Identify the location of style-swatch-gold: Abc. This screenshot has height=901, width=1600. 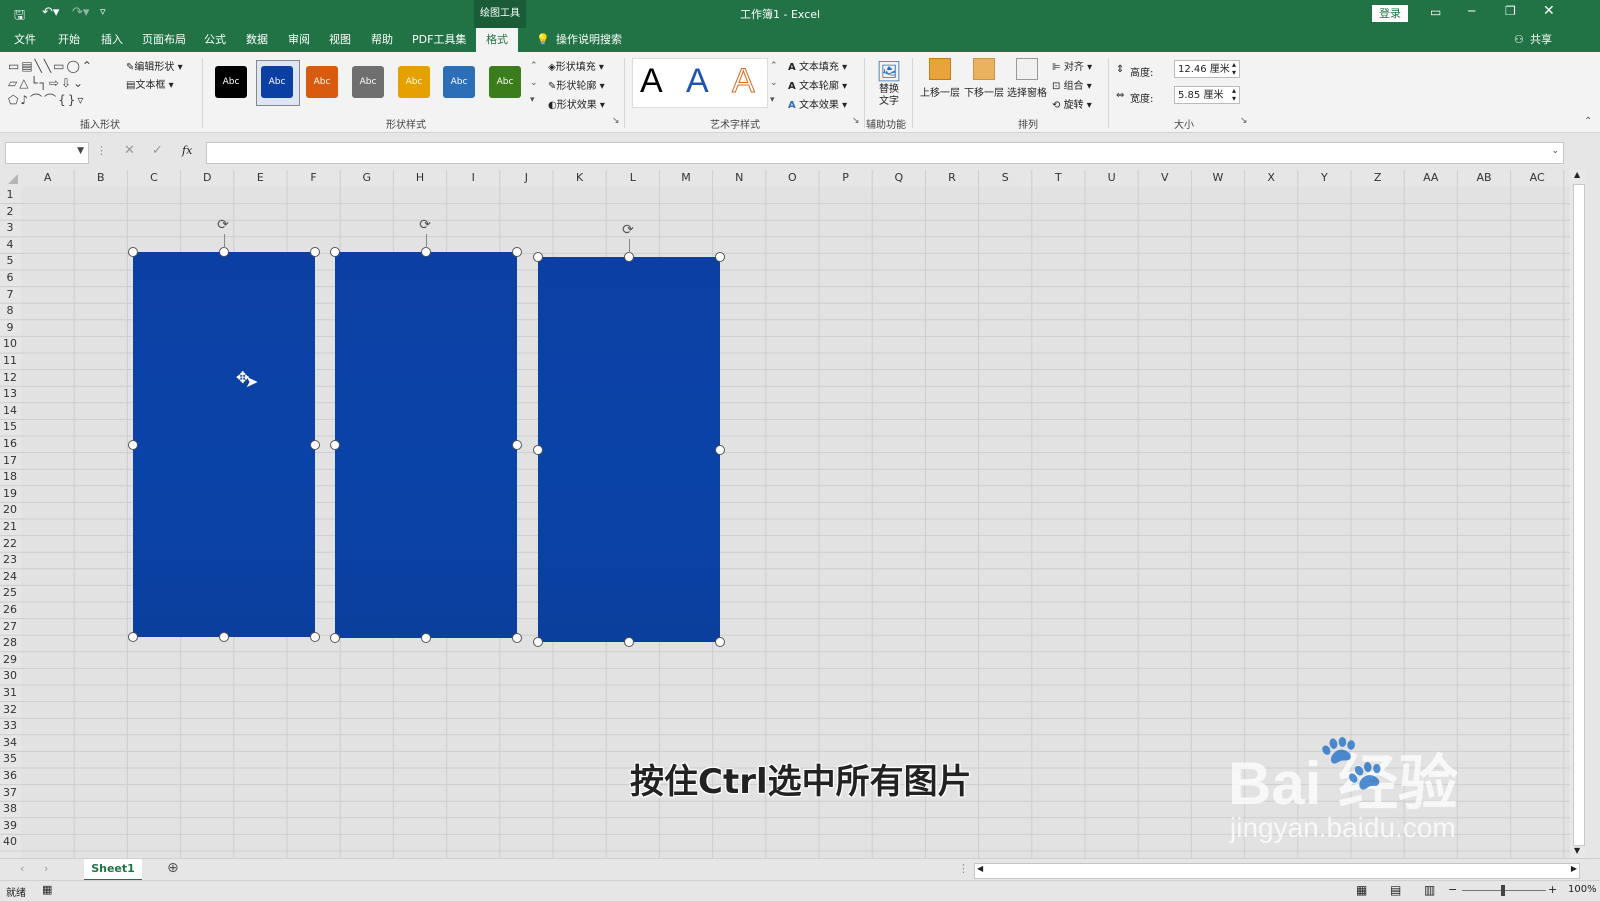
(414, 82).